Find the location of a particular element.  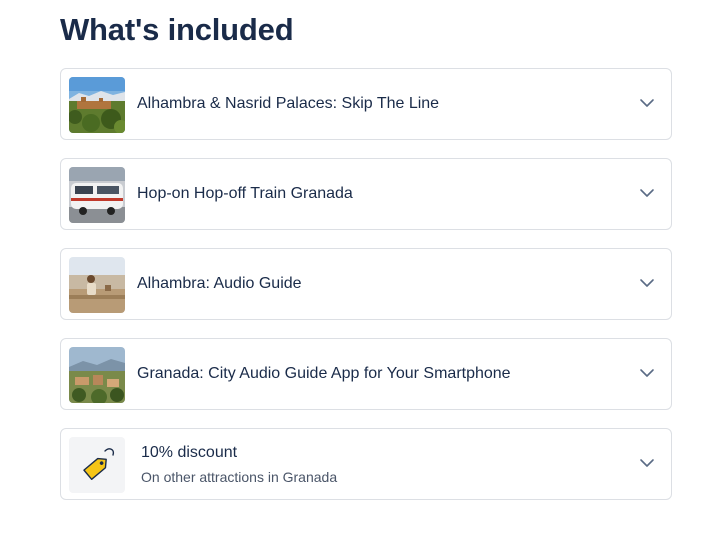

discount-label: 10% discount is located at coordinates (189, 452).